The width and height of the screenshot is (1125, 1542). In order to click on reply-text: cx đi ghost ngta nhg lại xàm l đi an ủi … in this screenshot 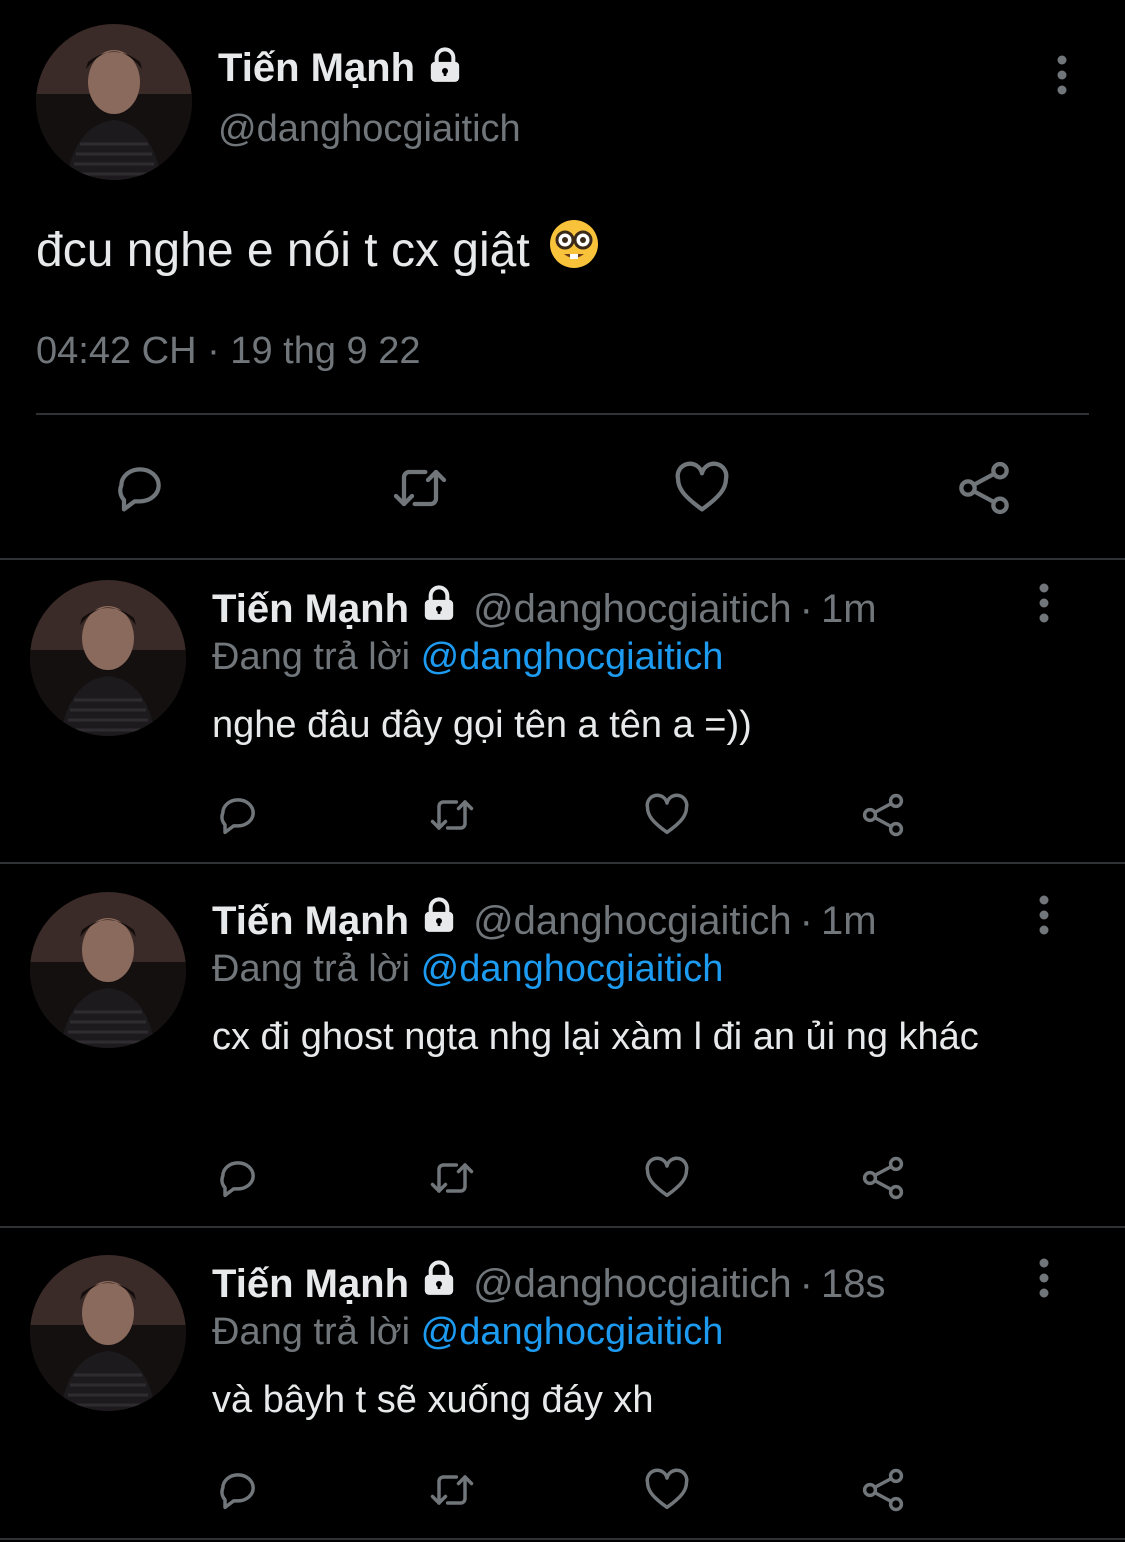, I will do `click(595, 1037)`.